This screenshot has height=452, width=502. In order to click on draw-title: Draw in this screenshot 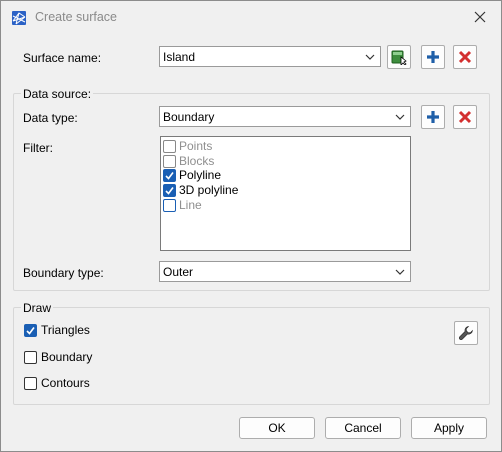, I will do `click(37, 308)`.